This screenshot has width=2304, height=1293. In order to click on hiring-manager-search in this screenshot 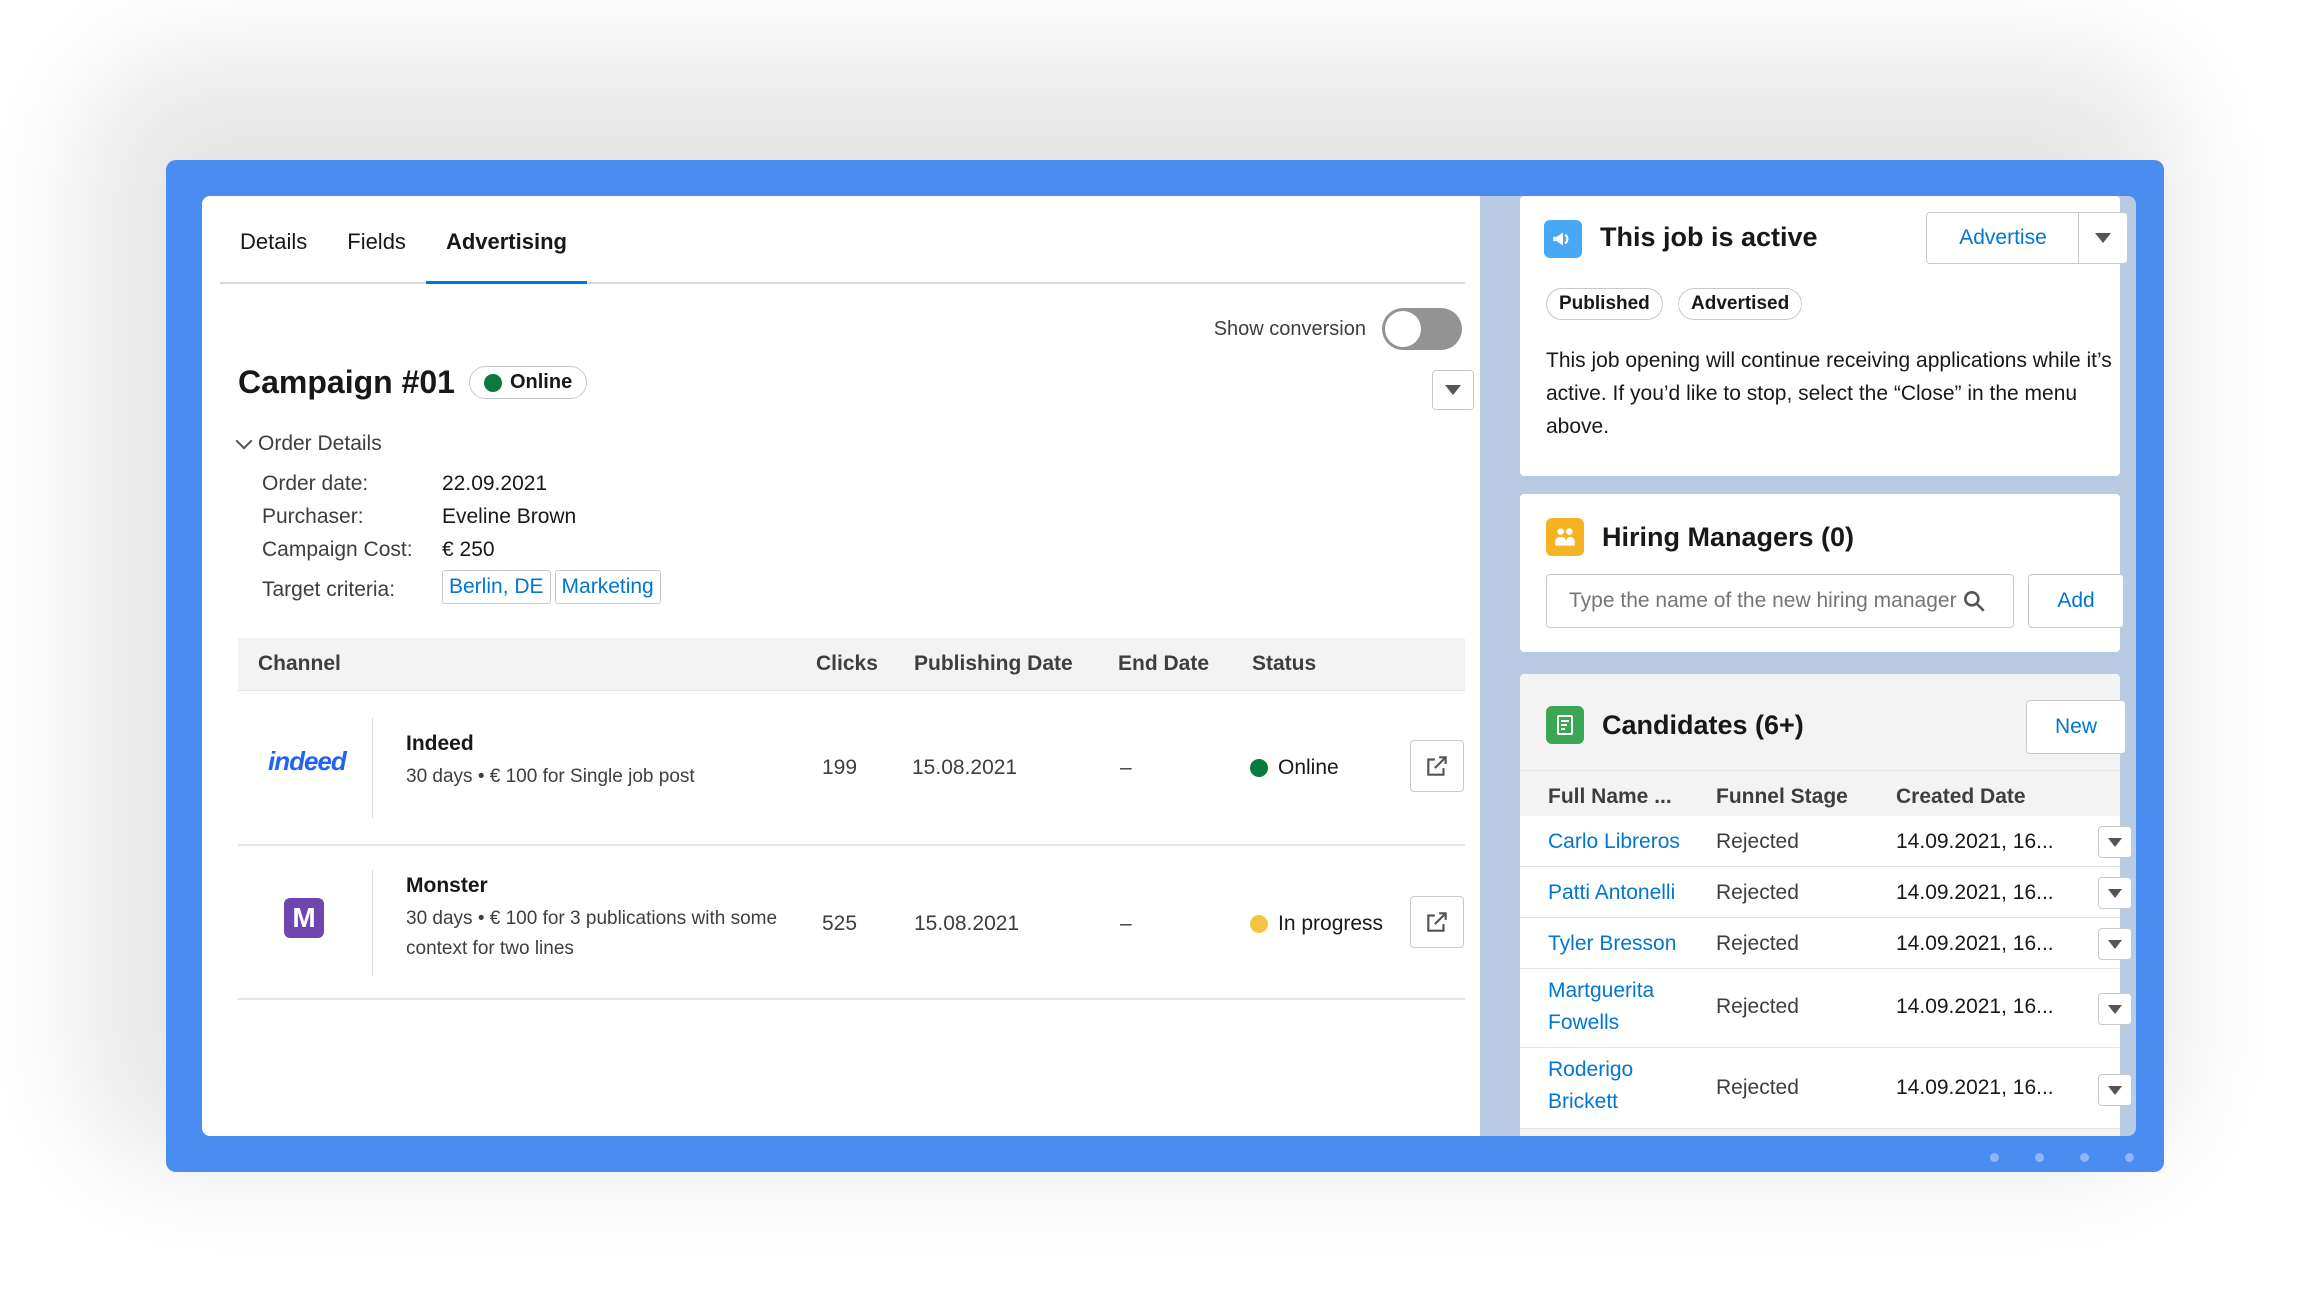, I will do `click(1780, 601)`.